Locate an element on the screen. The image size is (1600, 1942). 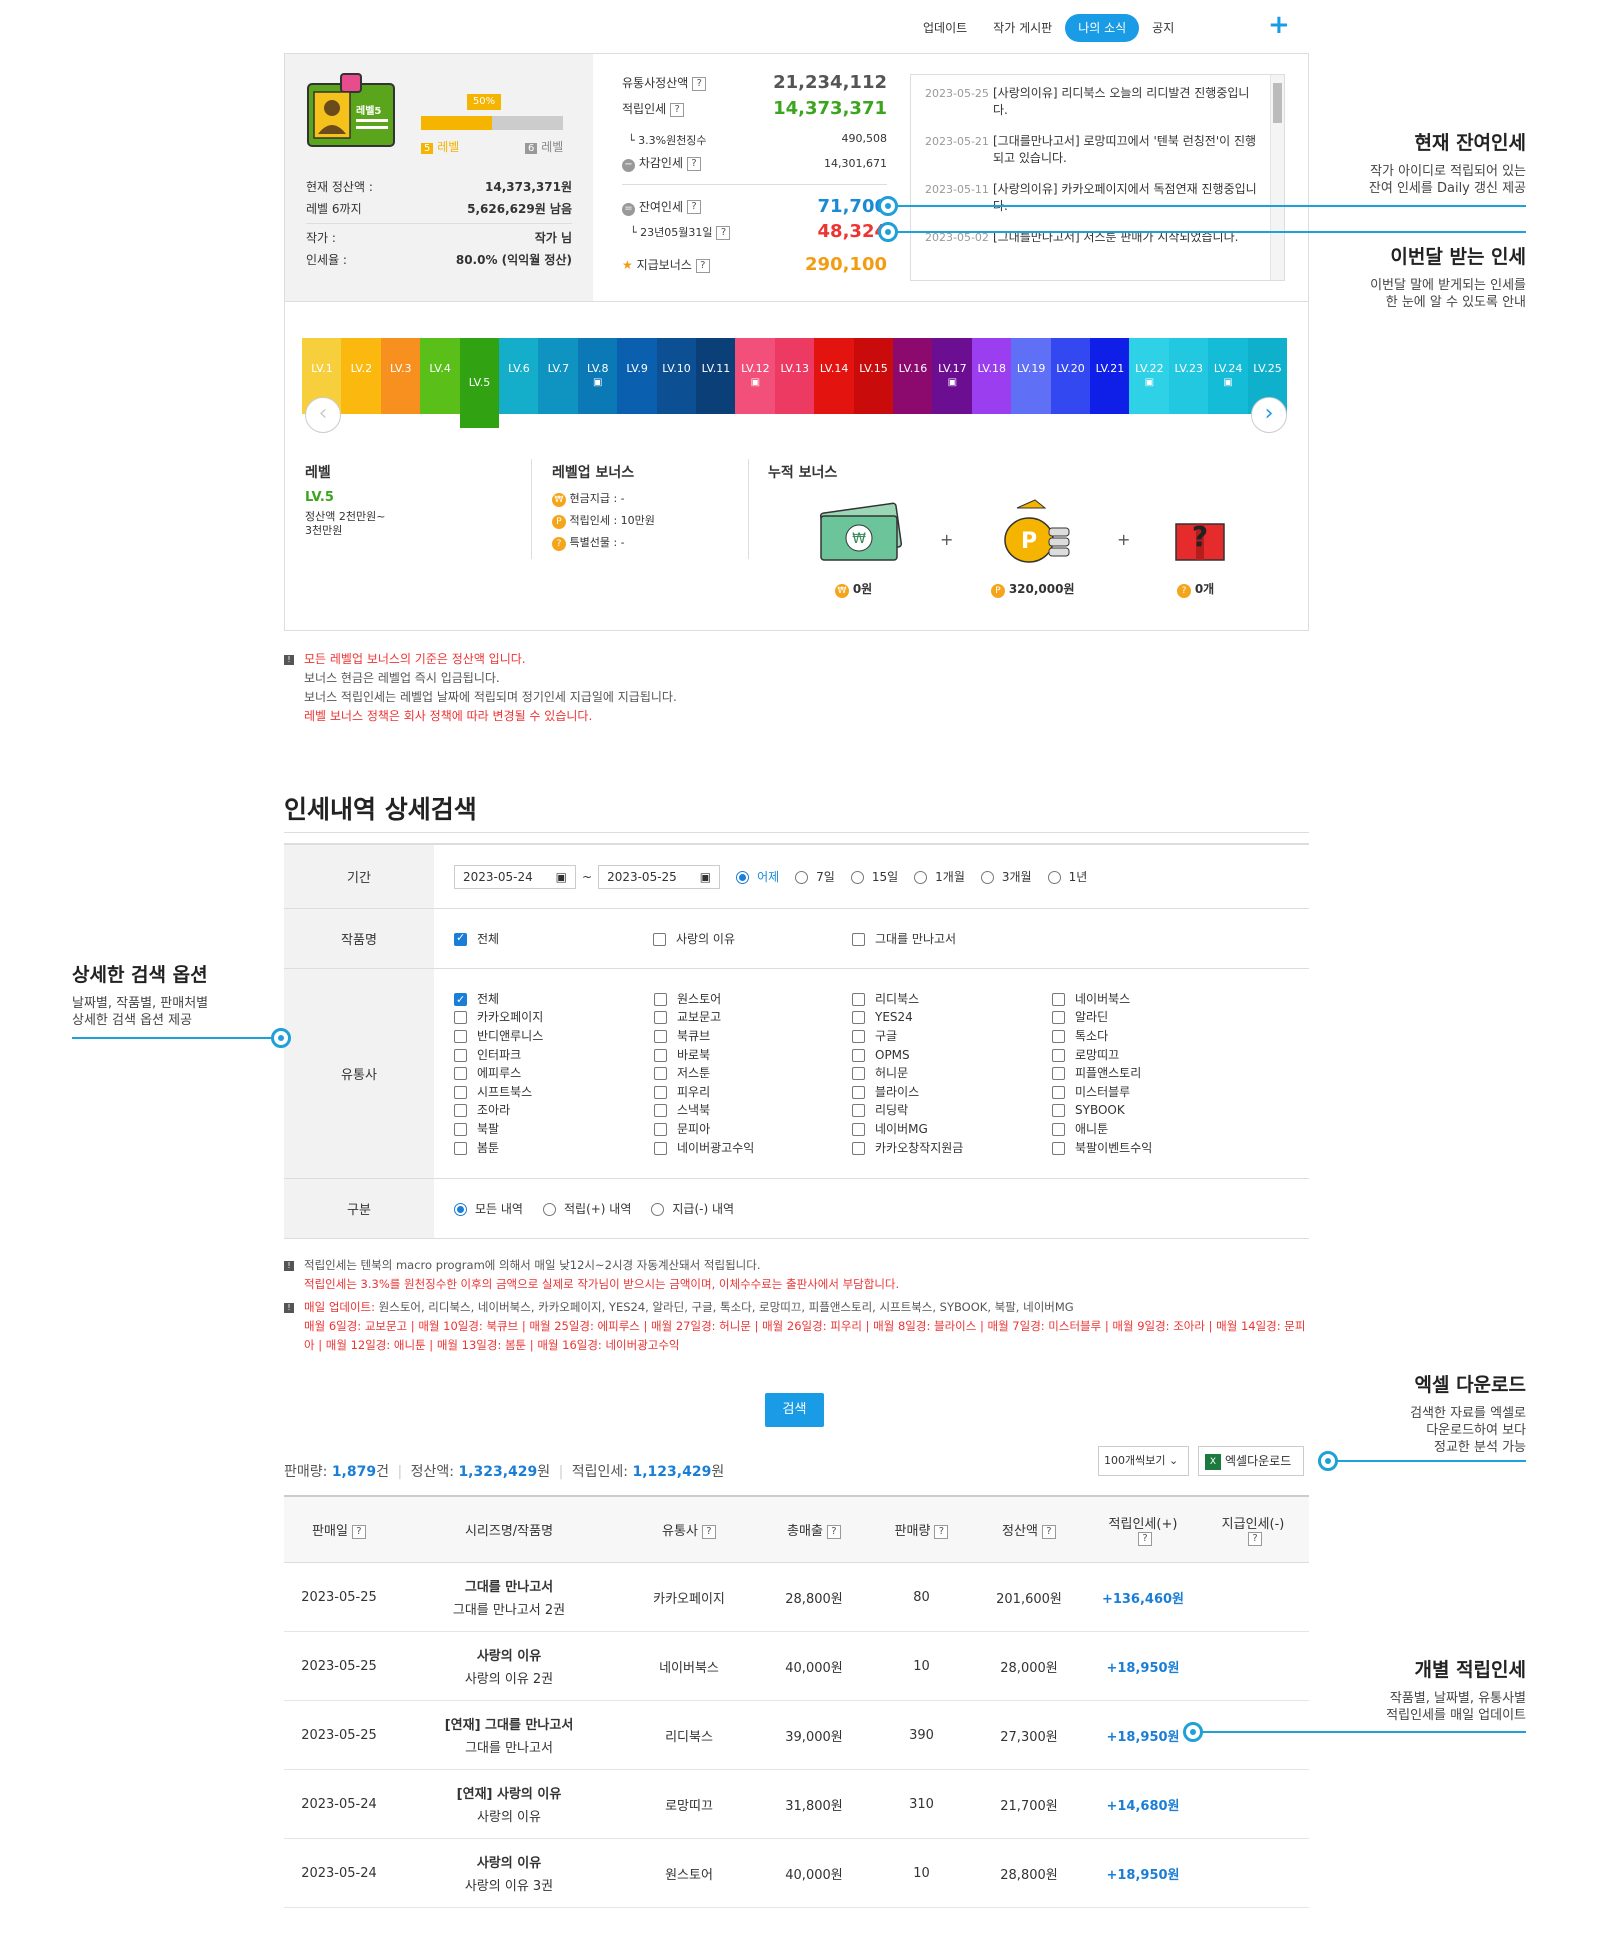
nav-my-news: 나의 소식 is located at coordinates (1102, 28).